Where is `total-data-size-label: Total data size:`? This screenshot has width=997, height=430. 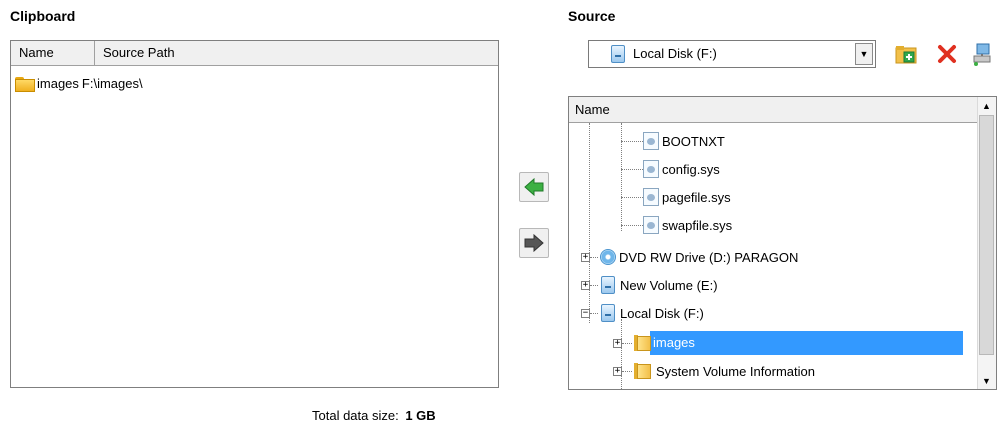 total-data-size-label: Total data size: is located at coordinates (355, 415).